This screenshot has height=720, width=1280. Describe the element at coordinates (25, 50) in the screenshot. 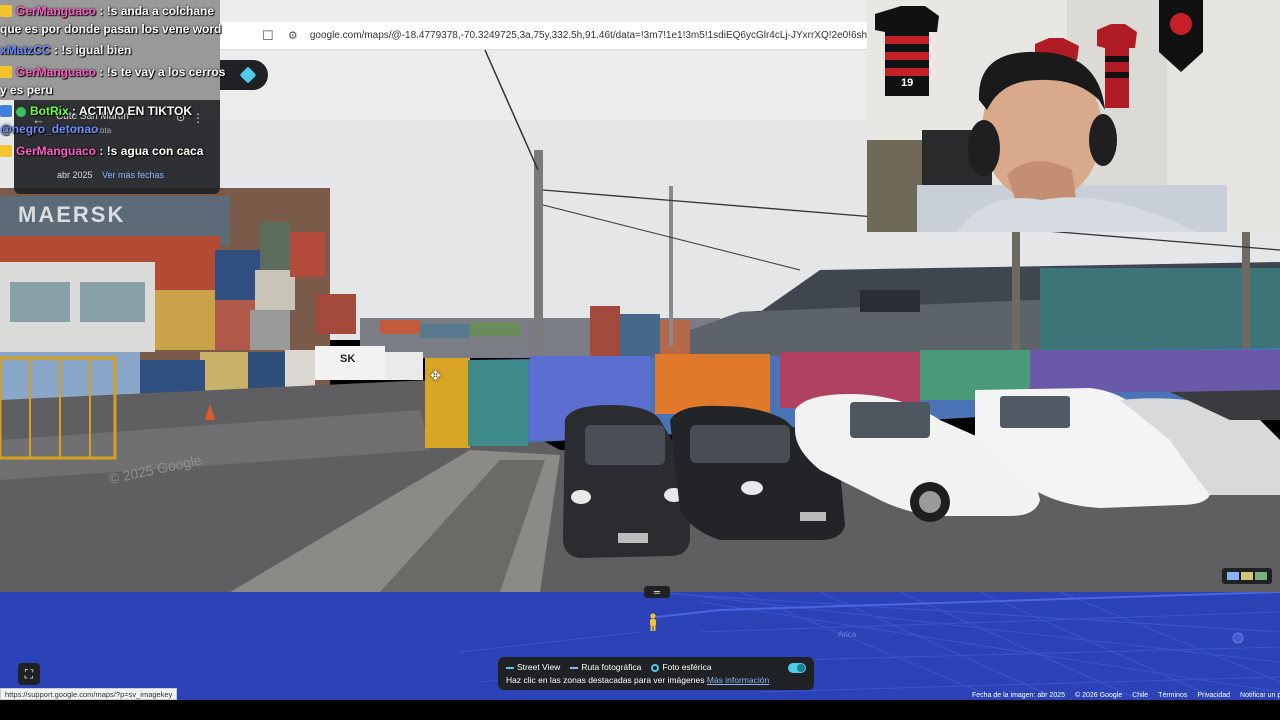

I see `chat-username: xMatzCC` at that location.